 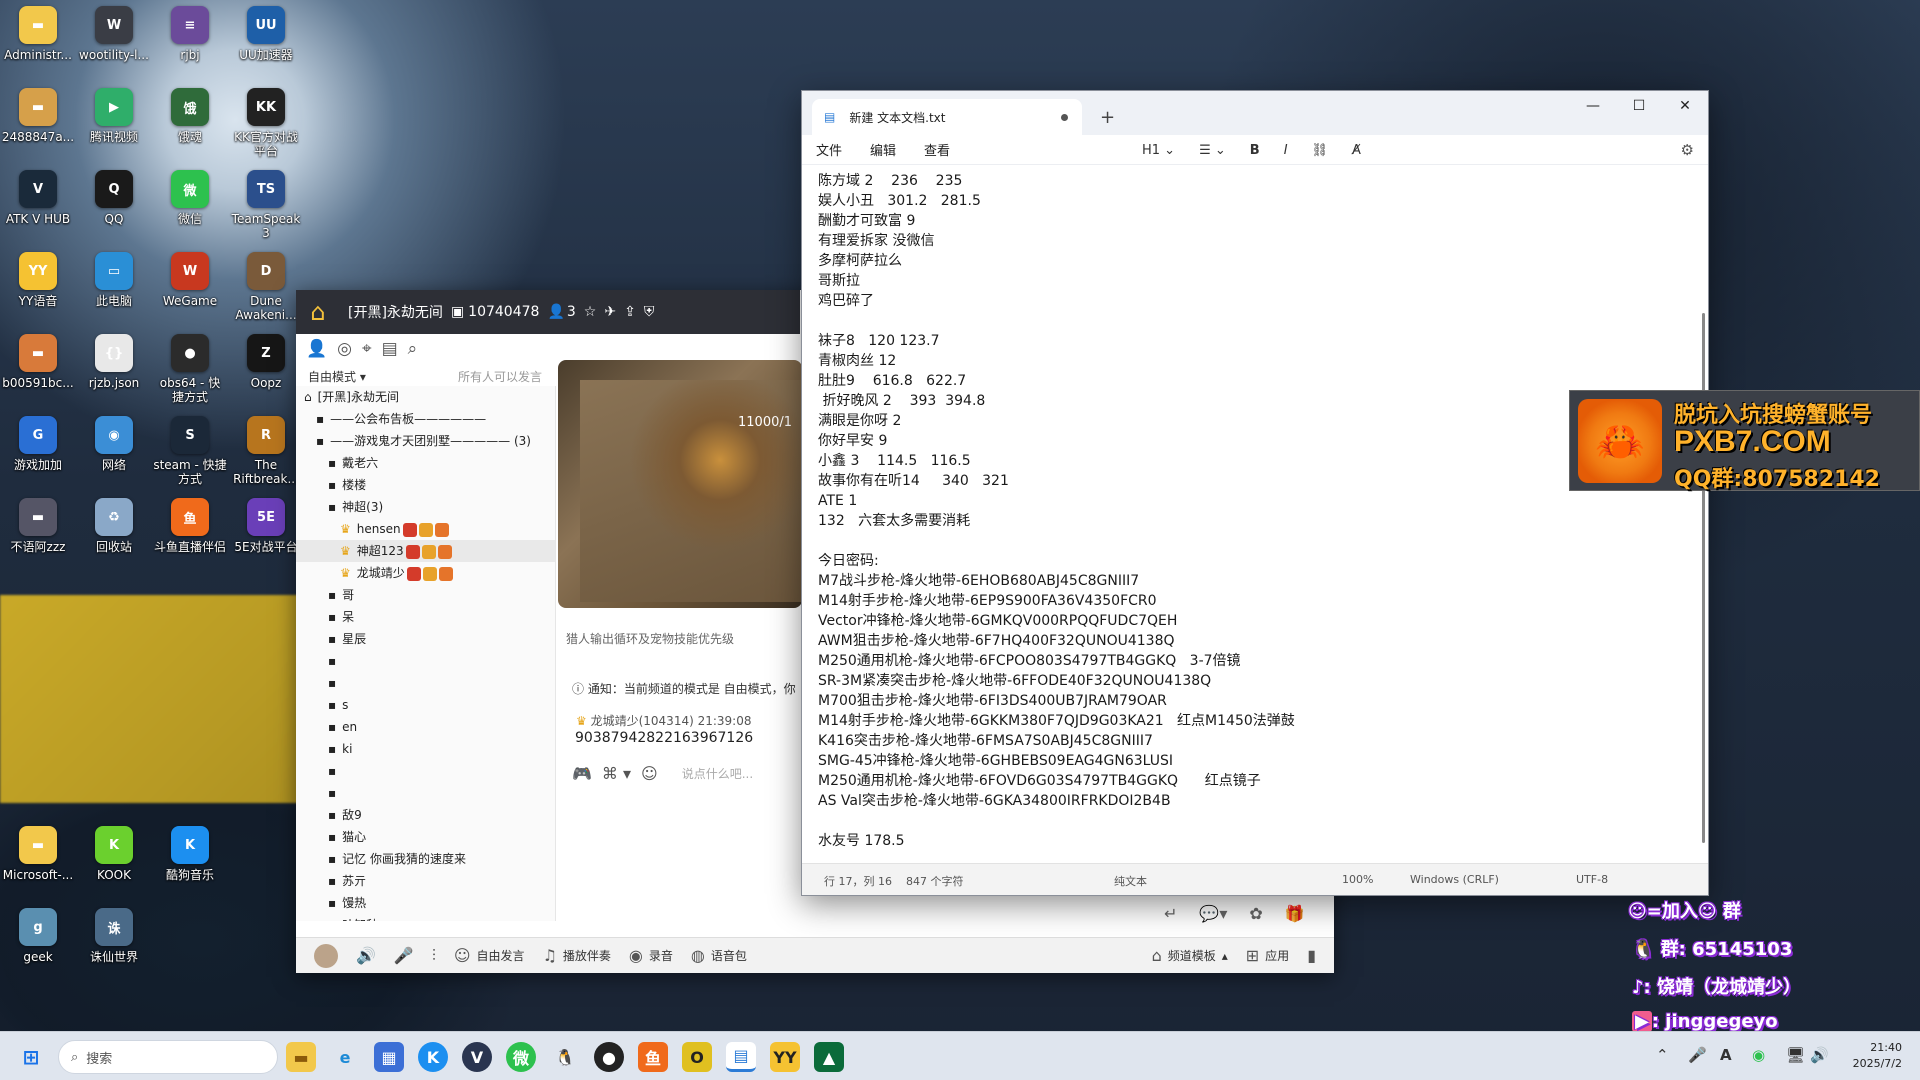 What do you see at coordinates (829, 149) in the screenshot?
I see `menu-file: 文件` at bounding box center [829, 149].